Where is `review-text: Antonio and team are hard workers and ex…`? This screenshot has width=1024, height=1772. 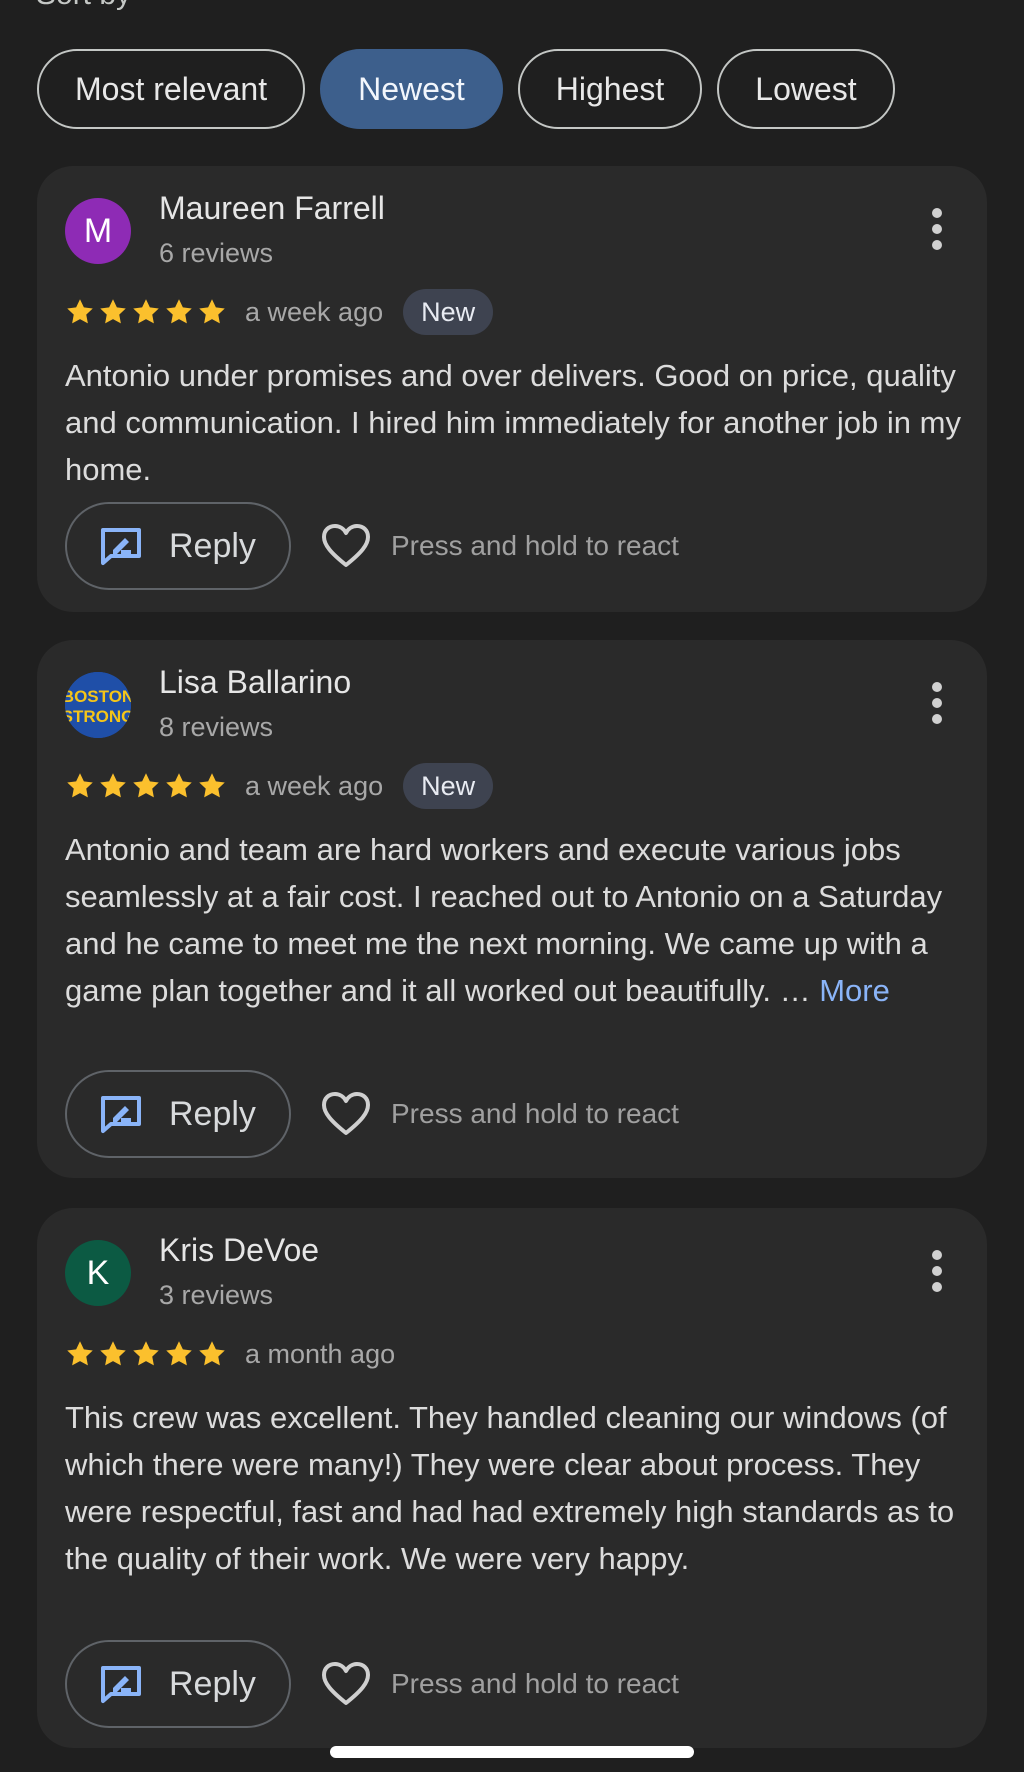
review-text: Antonio and team are hard workers and ex… is located at coordinates (515, 920).